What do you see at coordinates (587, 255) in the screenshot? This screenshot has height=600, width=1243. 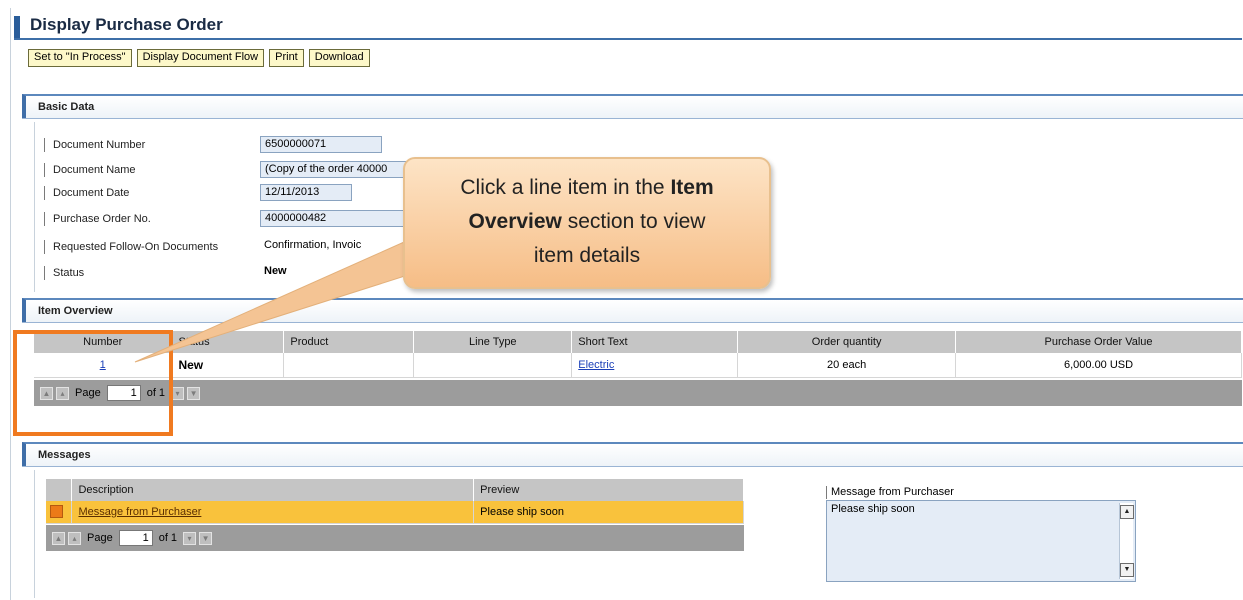 I see `callout-line-3: item details` at bounding box center [587, 255].